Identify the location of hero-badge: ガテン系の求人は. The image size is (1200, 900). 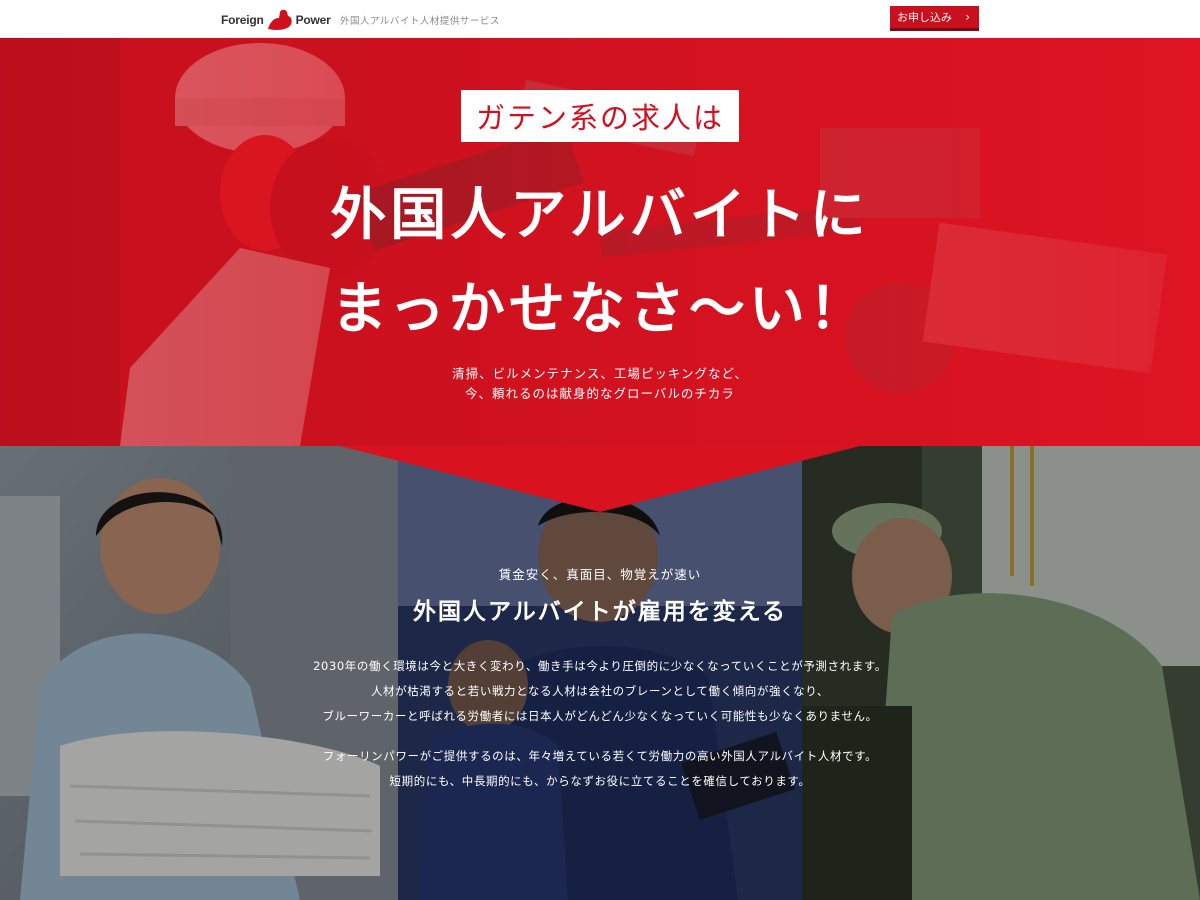
(600, 116).